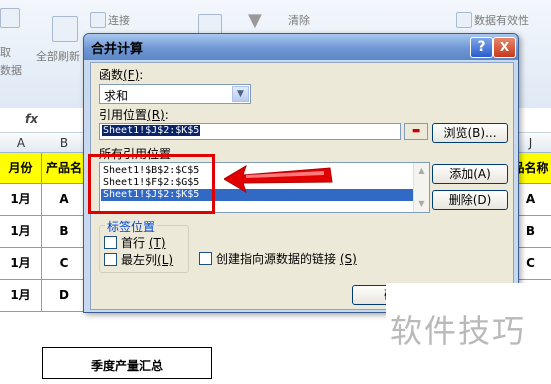 This screenshot has width=551, height=384. What do you see at coordinates (139, 260) in the screenshot?
I see `left-column-label-text: 最左列` at bounding box center [139, 260].